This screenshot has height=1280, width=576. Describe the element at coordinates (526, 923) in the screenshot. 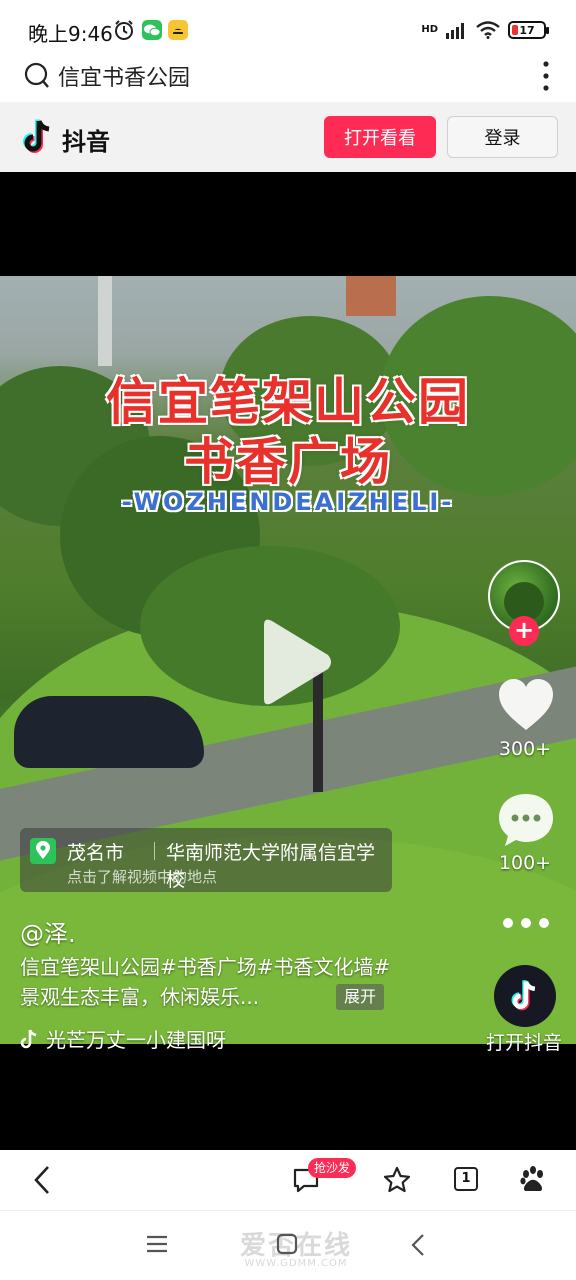

I see `more-icon` at that location.